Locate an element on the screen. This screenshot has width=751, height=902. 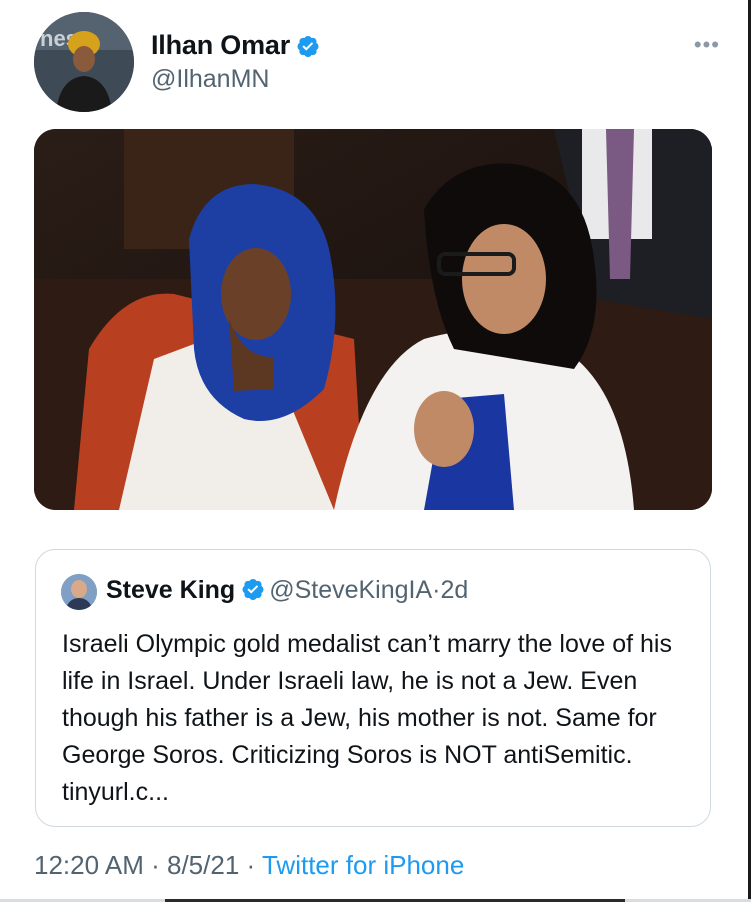
more-dots-icon: ••• is located at coordinates (707, 45).